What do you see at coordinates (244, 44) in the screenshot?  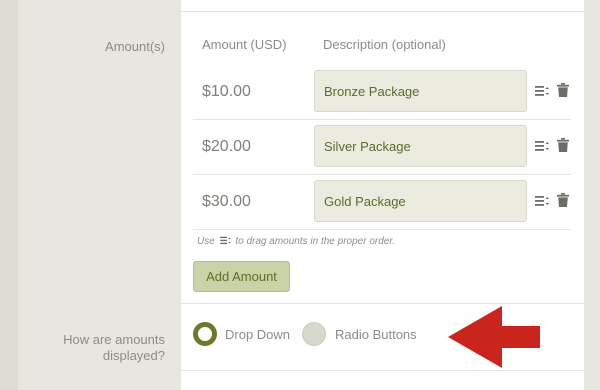 I see `amount-column-header: Amount (USD)` at bounding box center [244, 44].